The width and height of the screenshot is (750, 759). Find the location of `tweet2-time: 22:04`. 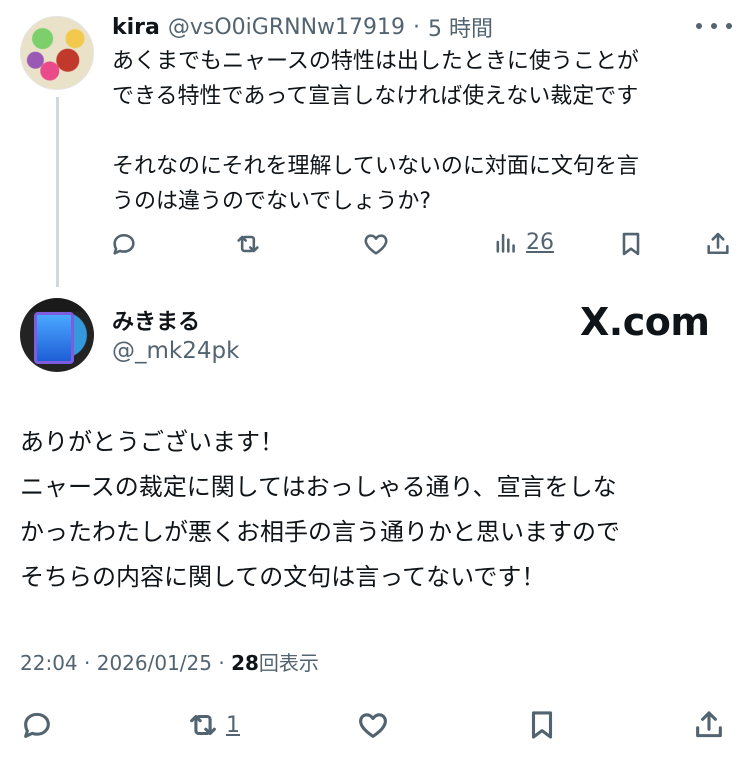

tweet2-time: 22:04 is located at coordinates (49, 663).